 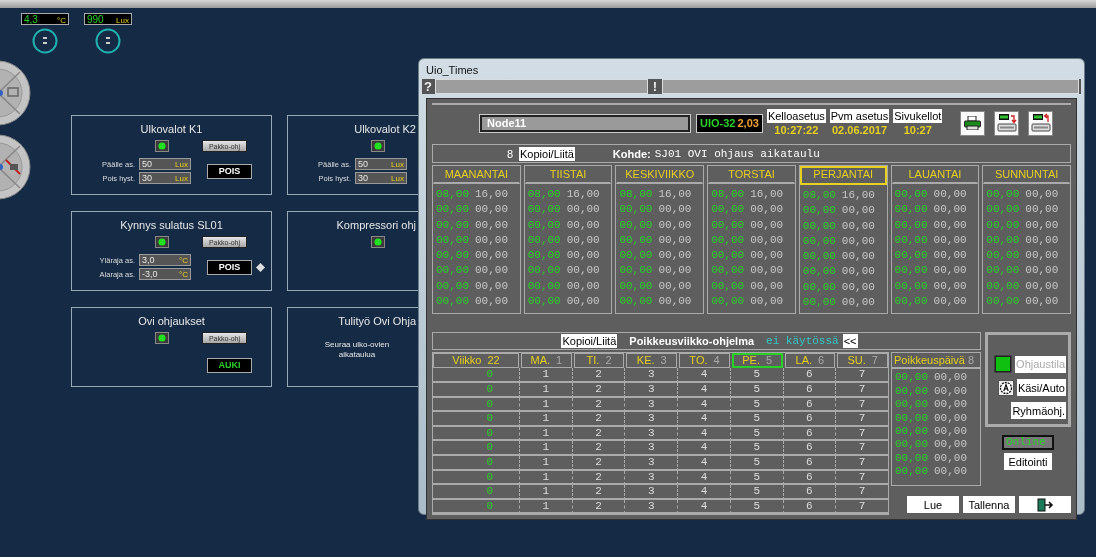 I want to click on day-header: KESKIVIIKKO, so click(x=660, y=175).